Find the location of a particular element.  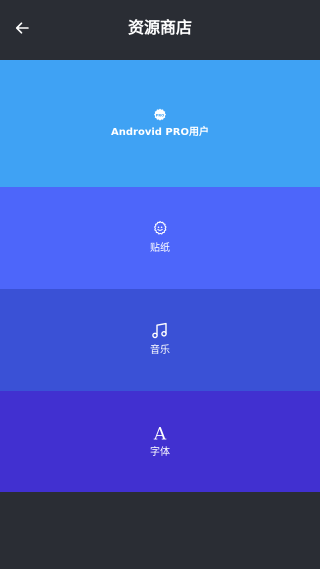

pro-badge-icon: PRO is located at coordinates (160, 114).